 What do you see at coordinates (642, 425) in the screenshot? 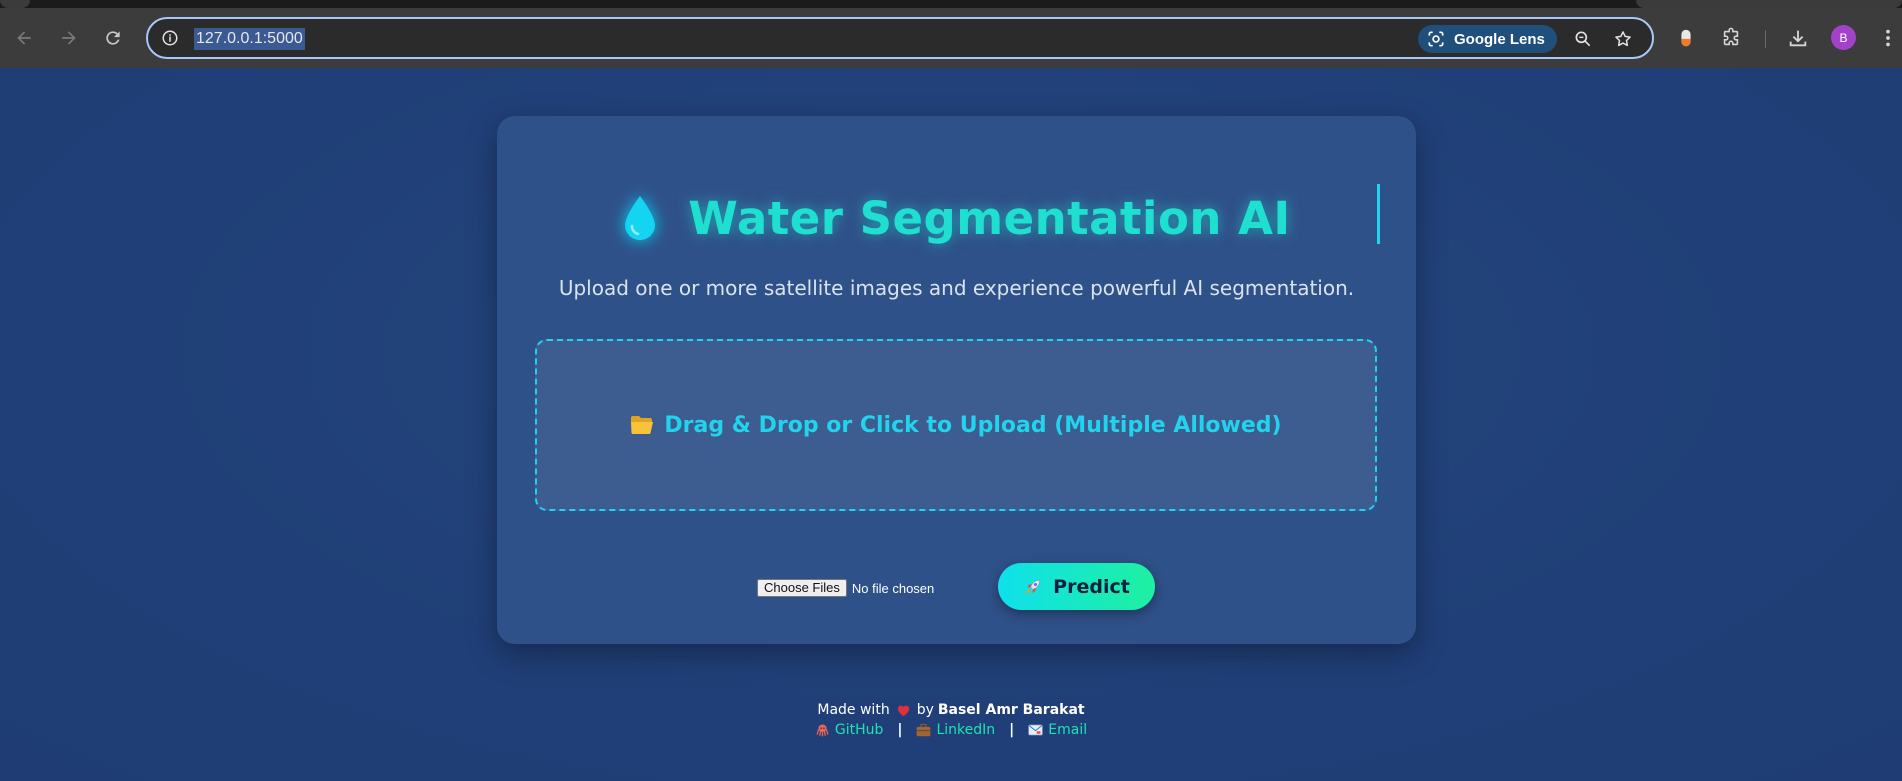
I see `open-folder-icon` at bounding box center [642, 425].